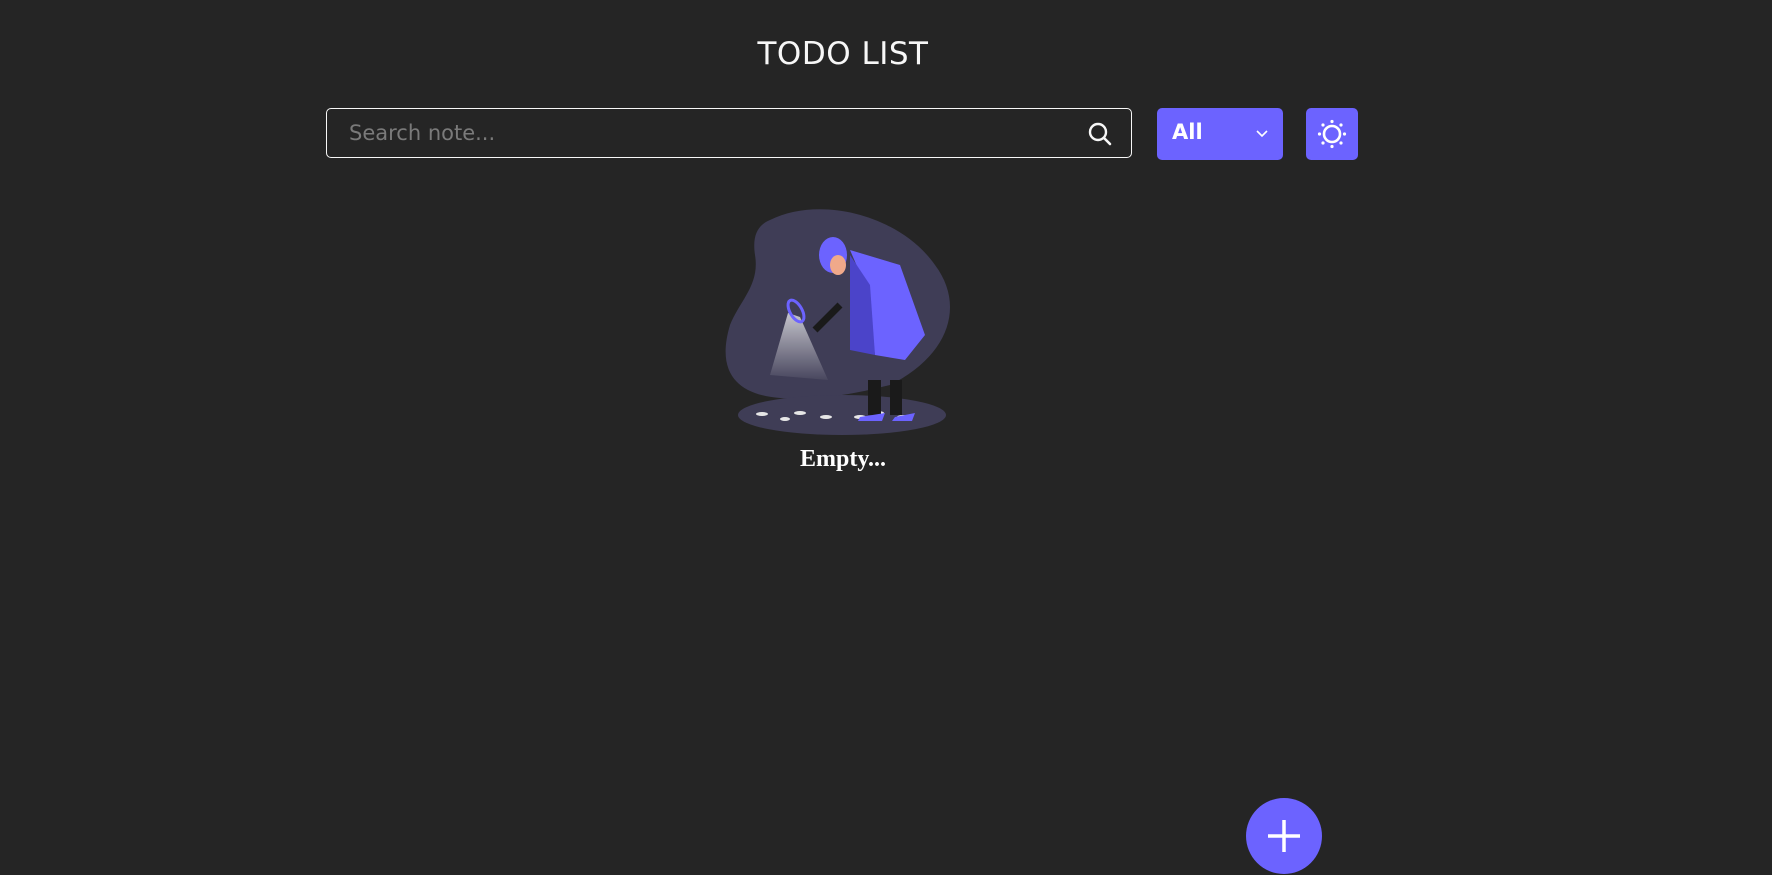  I want to click on search-box, so click(729, 133).